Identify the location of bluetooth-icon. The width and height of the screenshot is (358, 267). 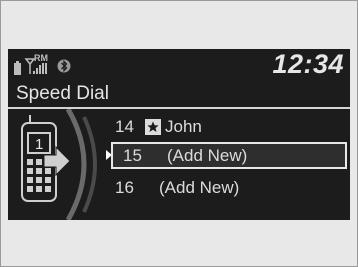
(64, 66).